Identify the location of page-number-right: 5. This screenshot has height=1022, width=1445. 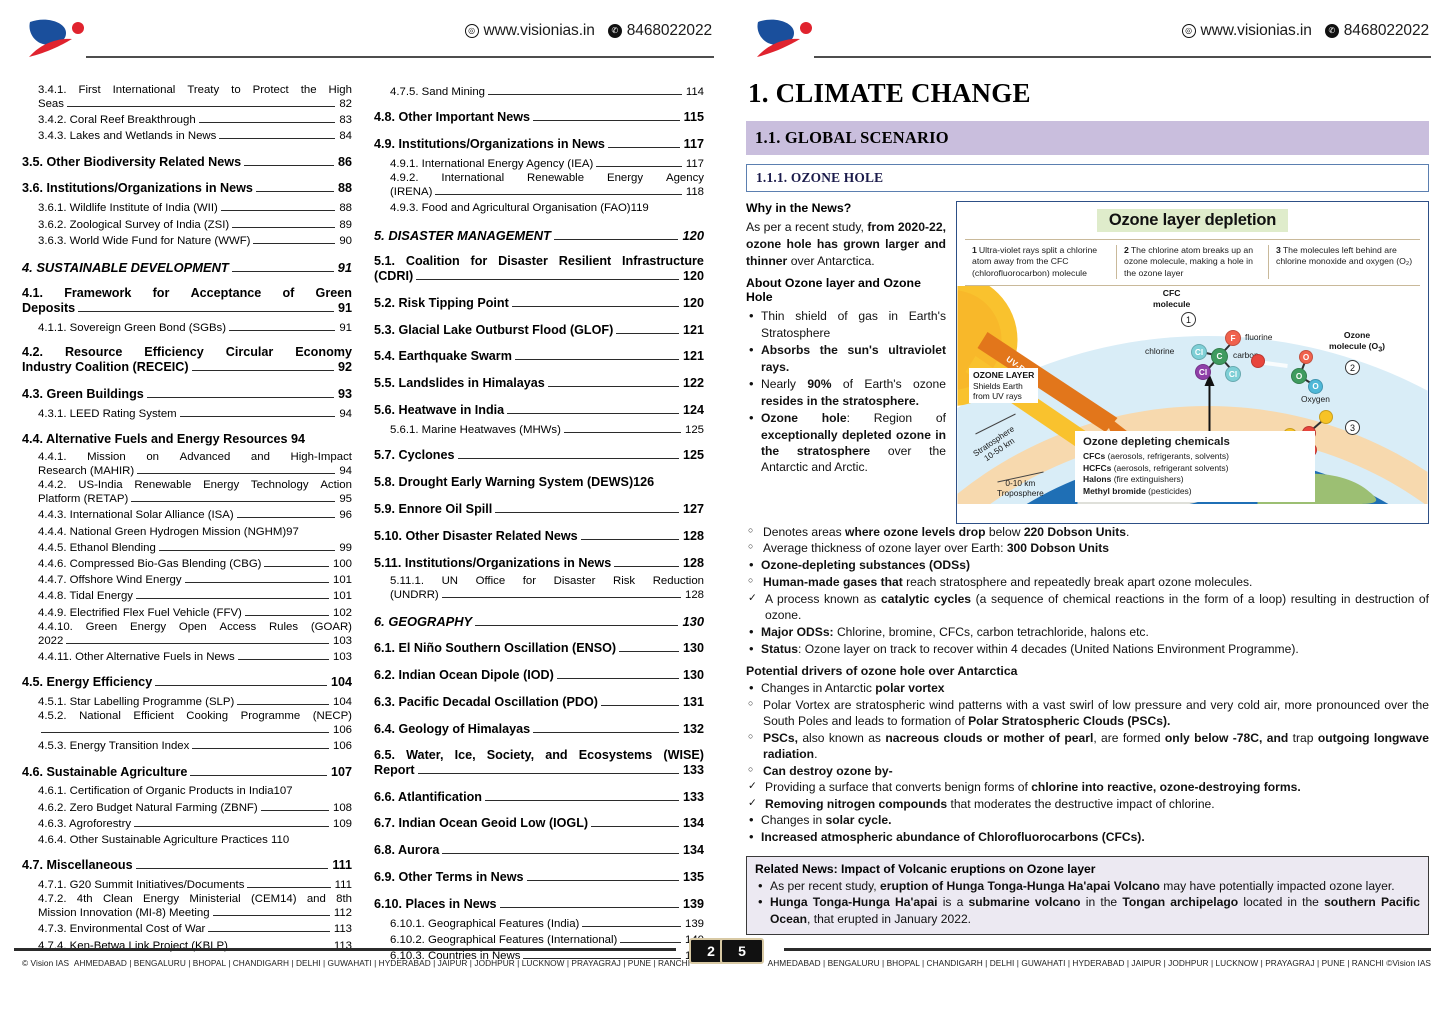
(742, 951).